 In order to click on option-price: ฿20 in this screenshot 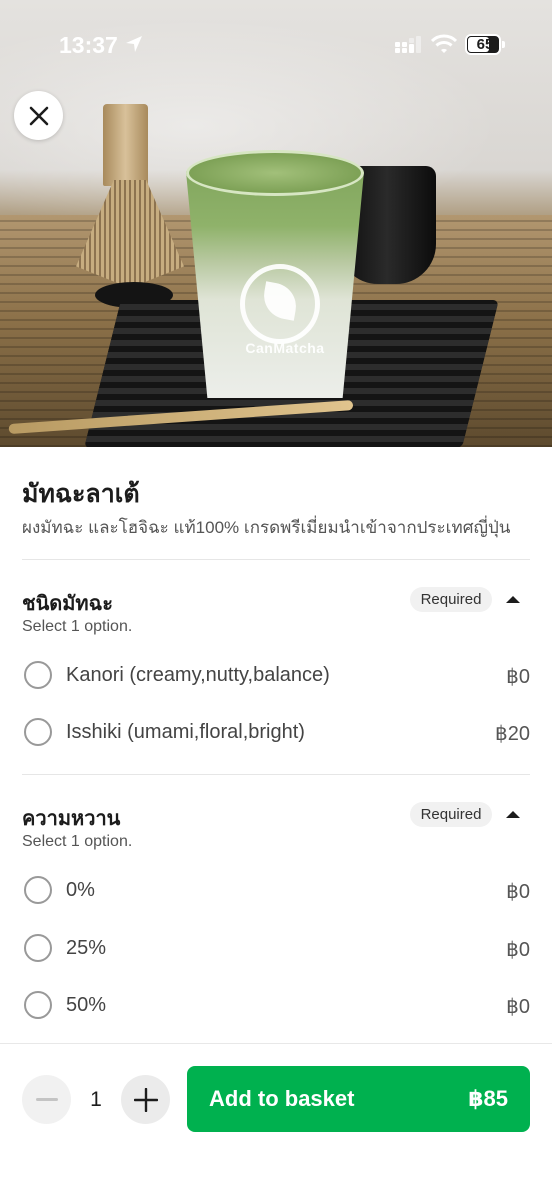, I will do `click(512, 734)`.